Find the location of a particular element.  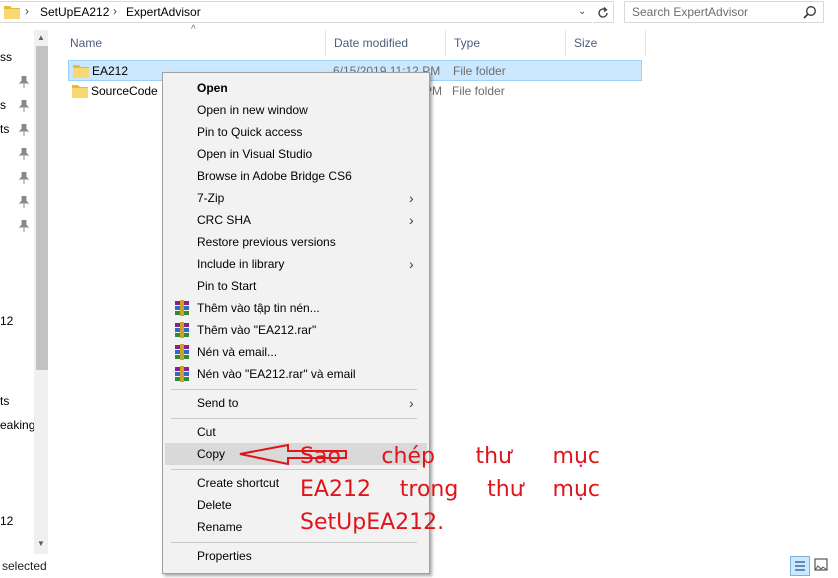

large-icons-view-button is located at coordinates (822, 566).